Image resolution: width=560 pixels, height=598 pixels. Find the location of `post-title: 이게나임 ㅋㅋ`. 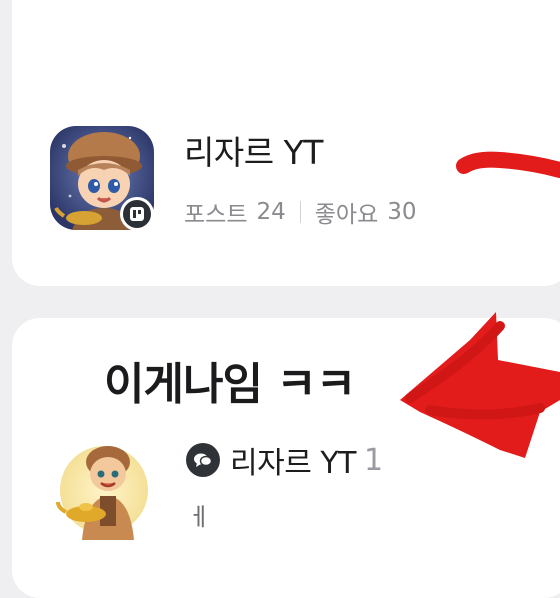

post-title: 이게나임 ㅋㅋ is located at coordinates (230, 380).